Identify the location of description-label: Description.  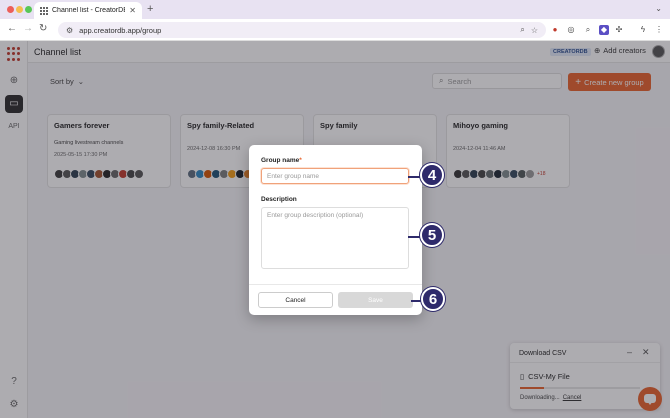
(279, 199).